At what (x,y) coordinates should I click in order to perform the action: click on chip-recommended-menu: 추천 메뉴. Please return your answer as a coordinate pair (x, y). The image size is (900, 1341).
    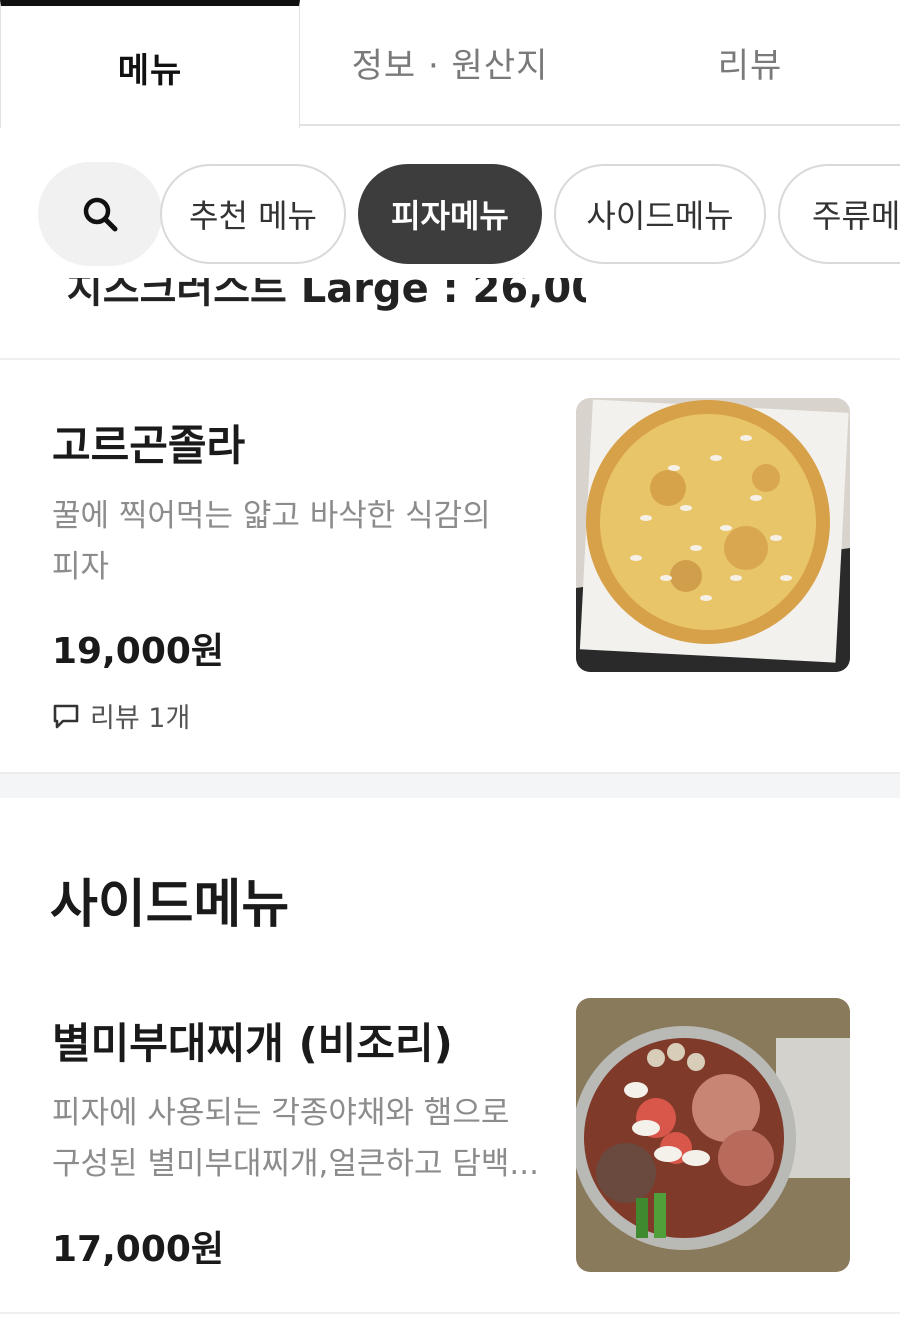
    Looking at the image, I should click on (253, 214).